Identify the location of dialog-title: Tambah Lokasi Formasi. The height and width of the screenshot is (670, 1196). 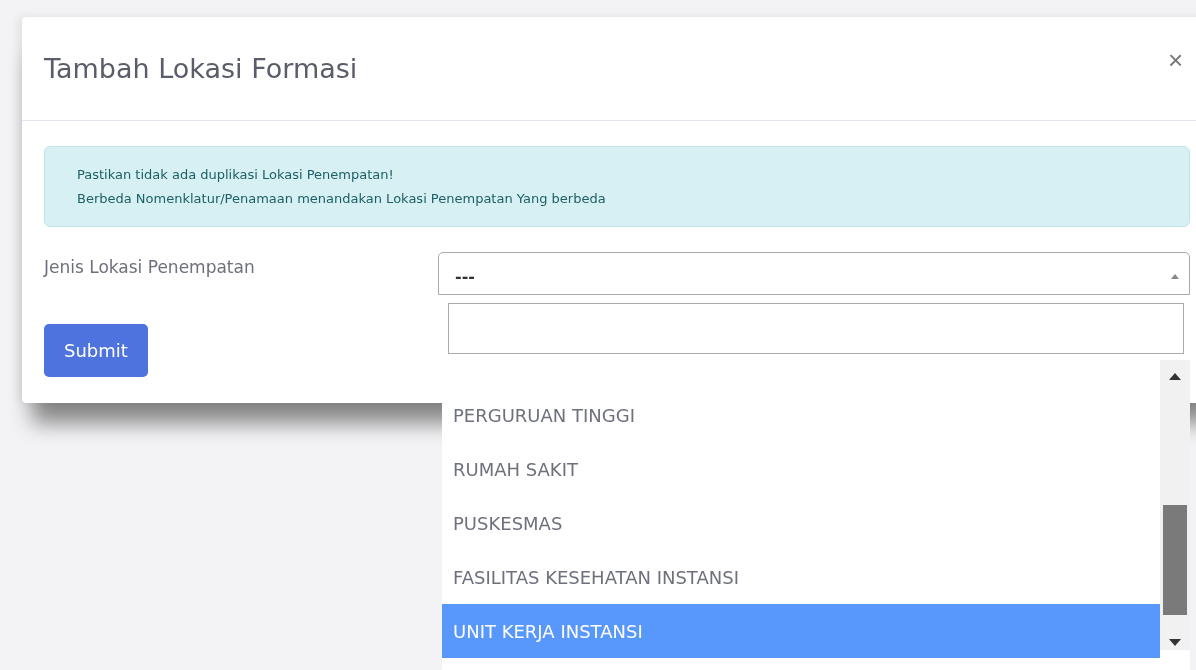
(201, 68).